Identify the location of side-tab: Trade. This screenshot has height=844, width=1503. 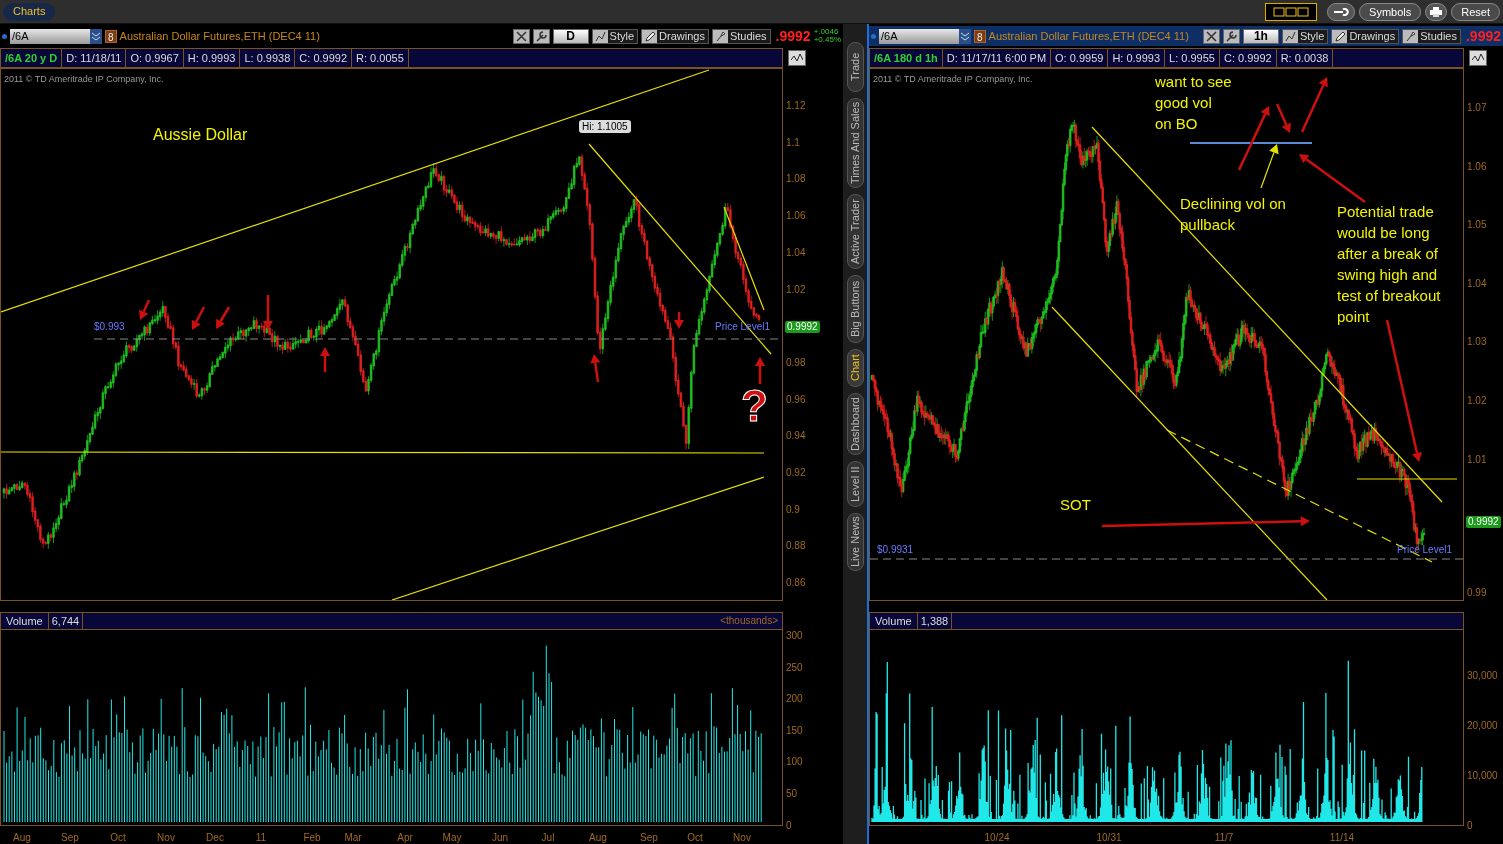
(855, 67).